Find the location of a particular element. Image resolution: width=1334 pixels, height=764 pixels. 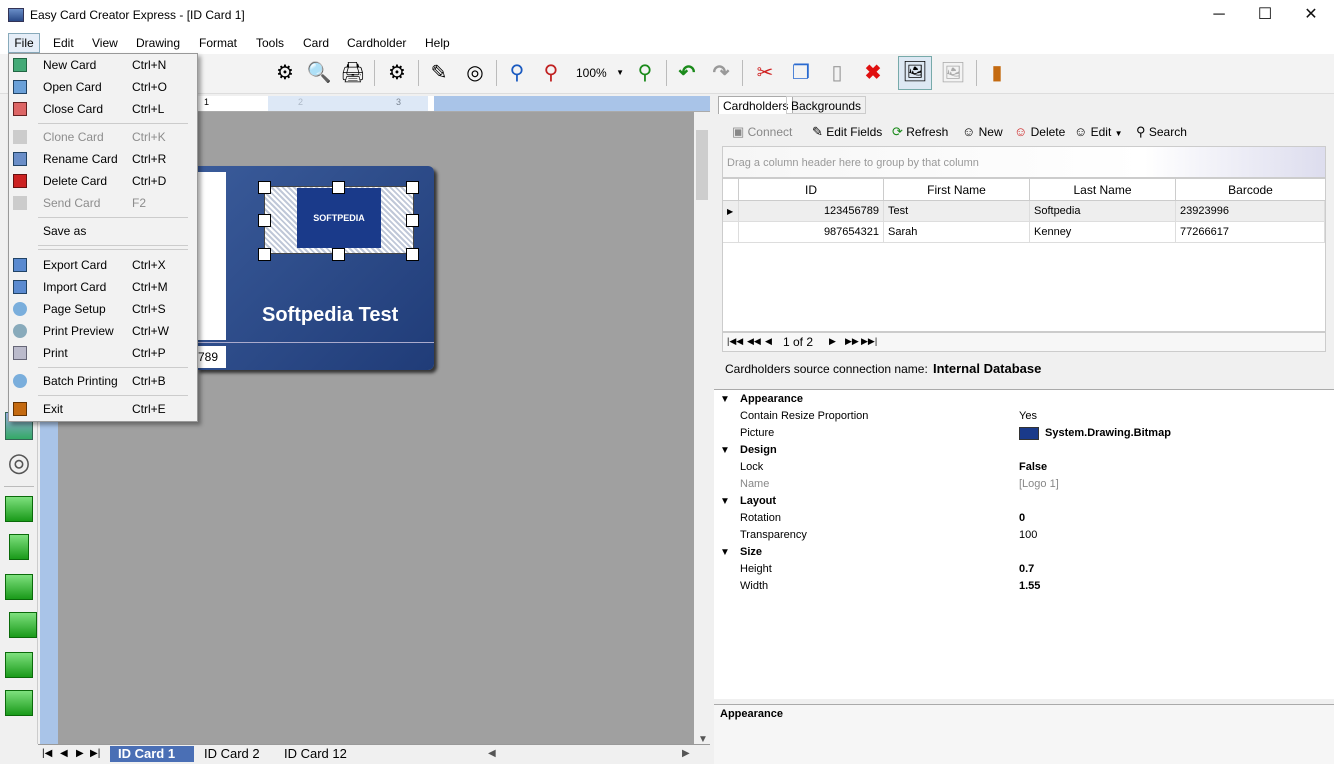

cardholder-edit-icon: ✎ is located at coordinates (439, 73).